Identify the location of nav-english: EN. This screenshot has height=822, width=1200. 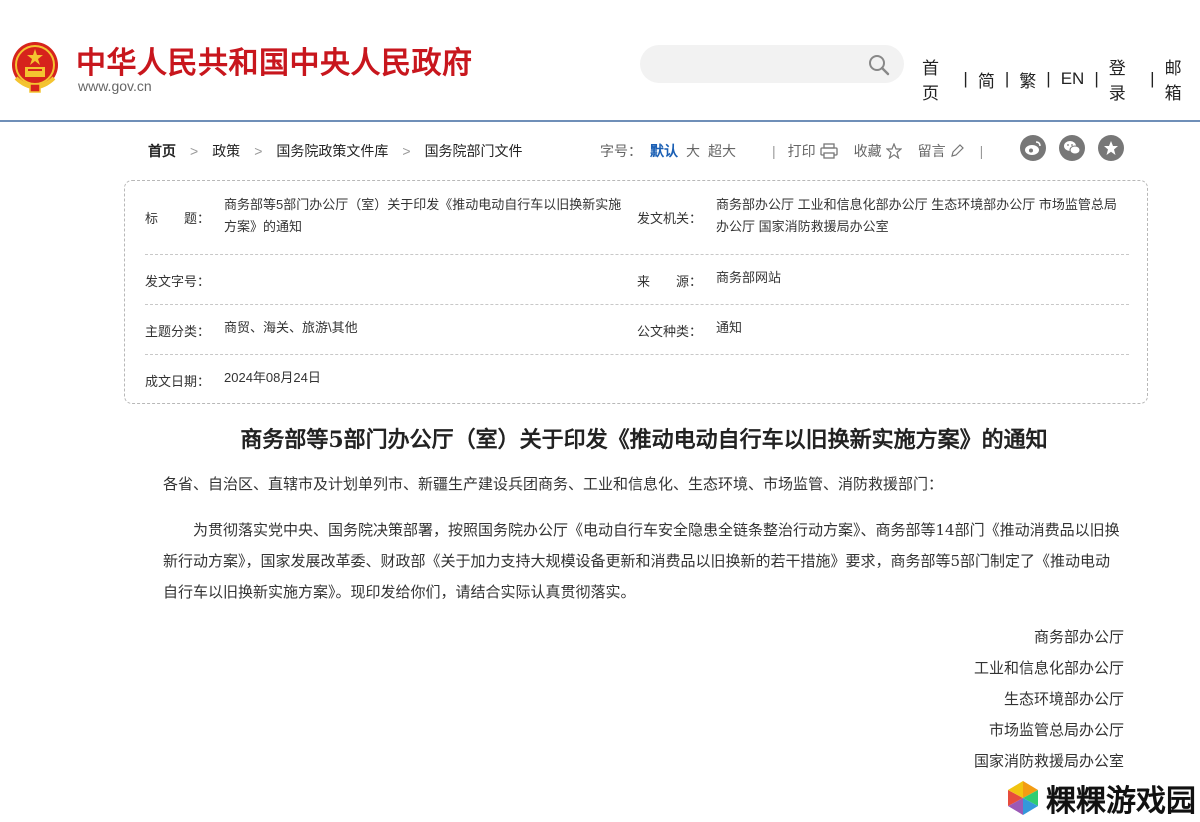
(1073, 79).